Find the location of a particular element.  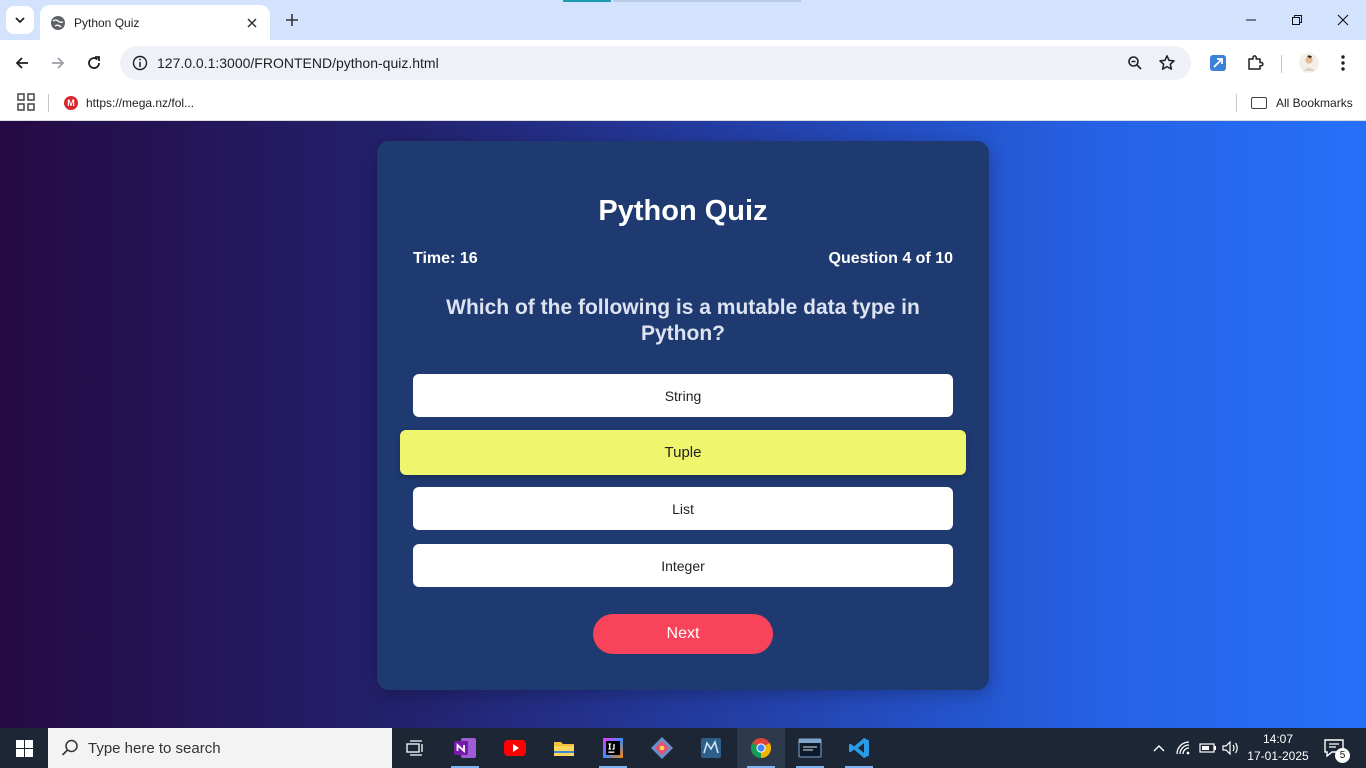

all-bookmarks-label: All Bookmarks is located at coordinates (1314, 103).